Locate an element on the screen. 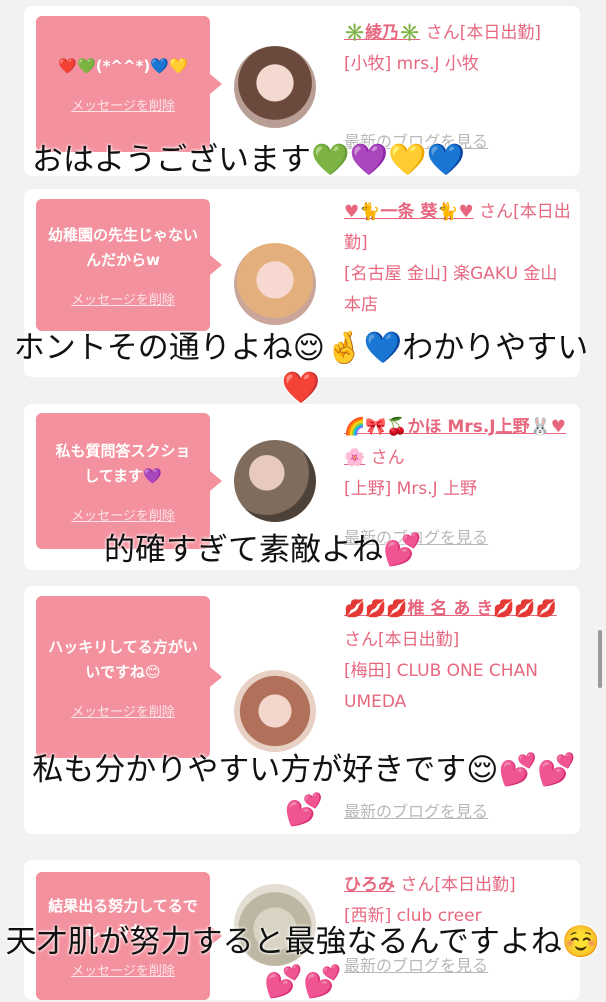  shop-text: [梅田] CLUB ONE CHAN UMEDA is located at coordinates (441, 686).